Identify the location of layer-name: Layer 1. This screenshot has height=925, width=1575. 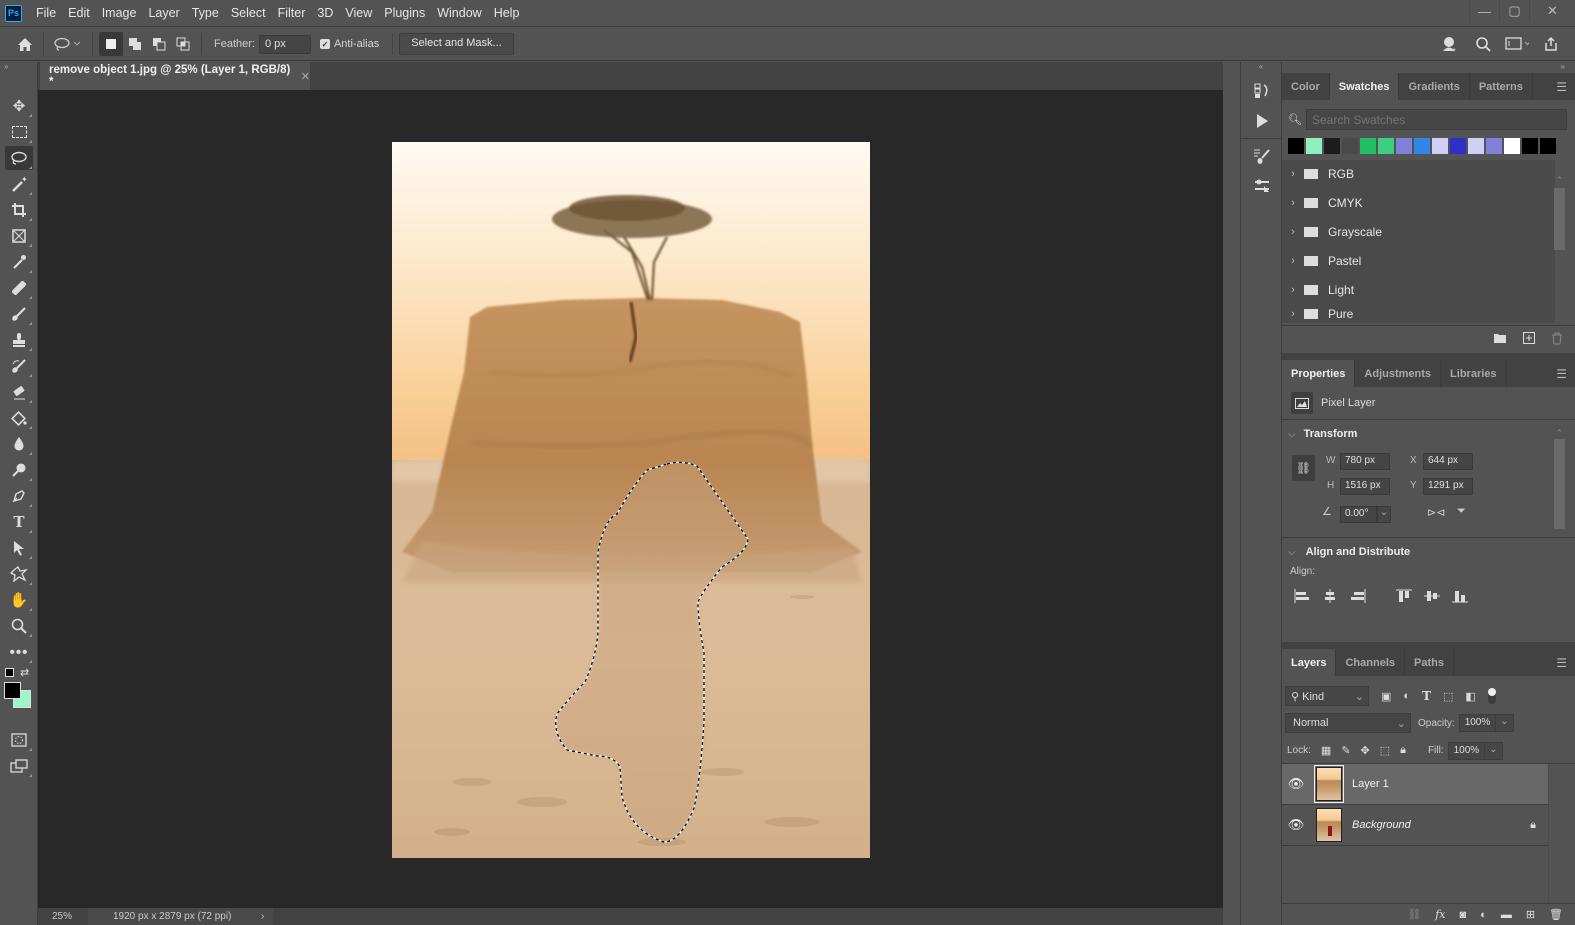
(1370, 784).